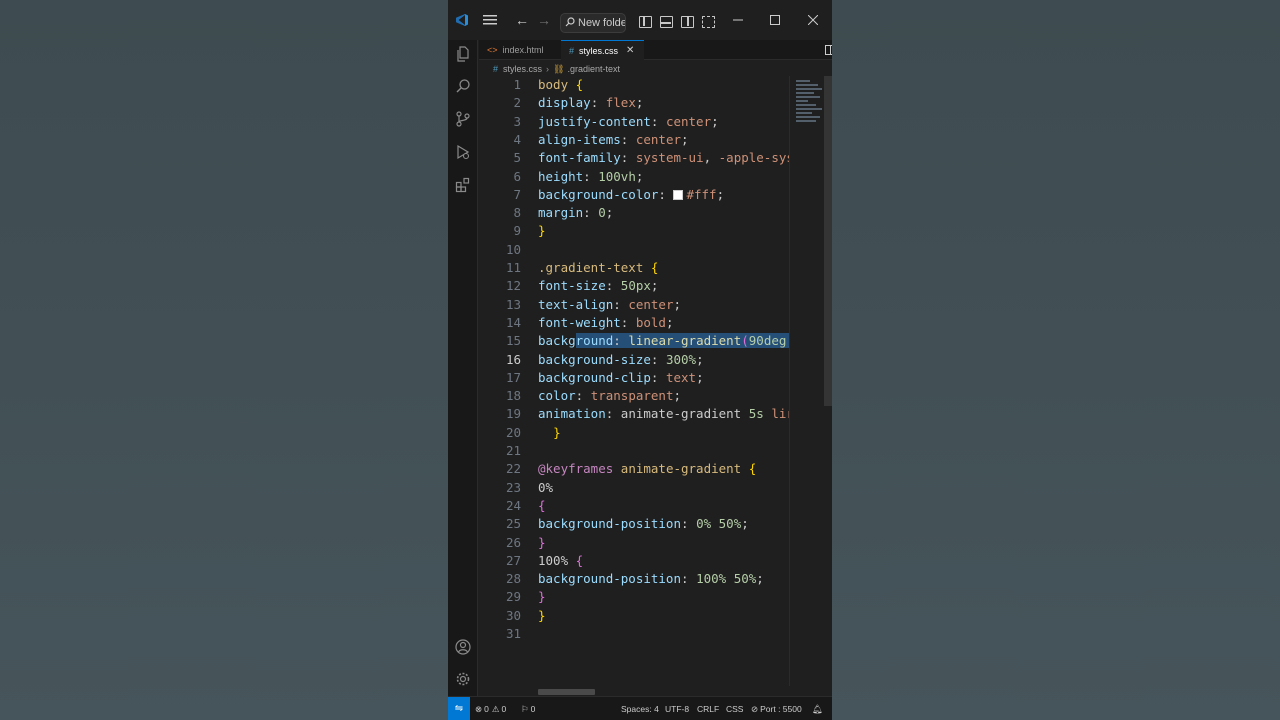  Describe the element at coordinates (677, 709) in the screenshot. I see `encoding-status: UTF-8` at that location.